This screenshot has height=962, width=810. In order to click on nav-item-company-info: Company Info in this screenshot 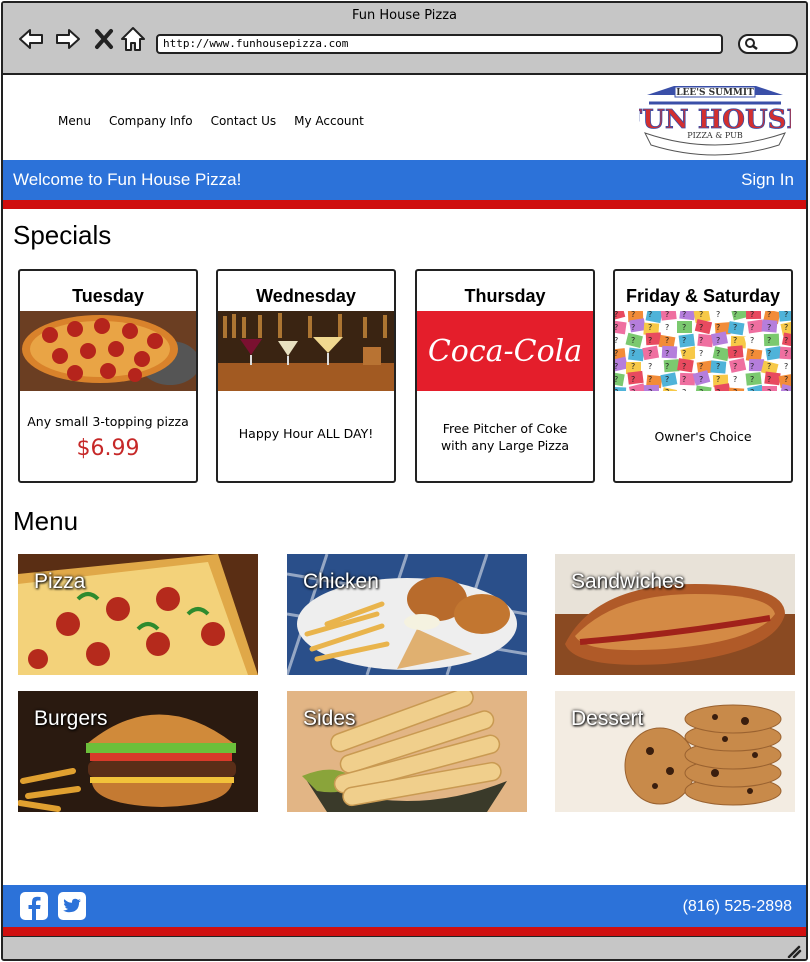, I will do `click(151, 121)`.